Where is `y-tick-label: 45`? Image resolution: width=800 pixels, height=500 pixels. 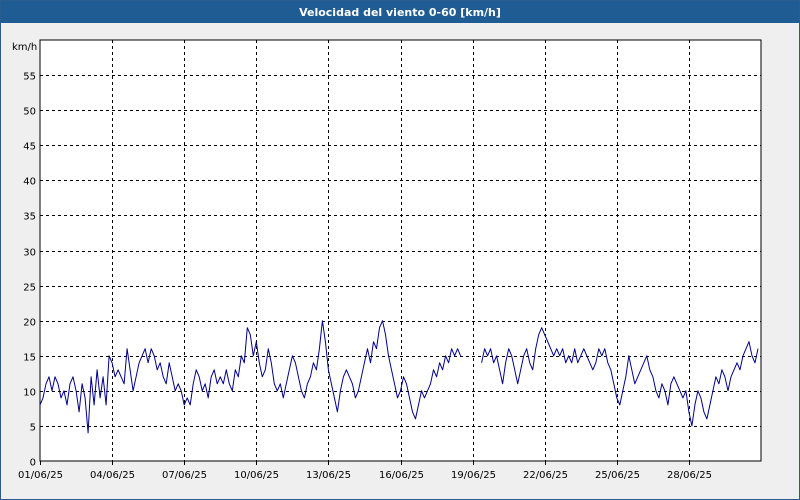 y-tick-label: 45 is located at coordinates (29, 147).